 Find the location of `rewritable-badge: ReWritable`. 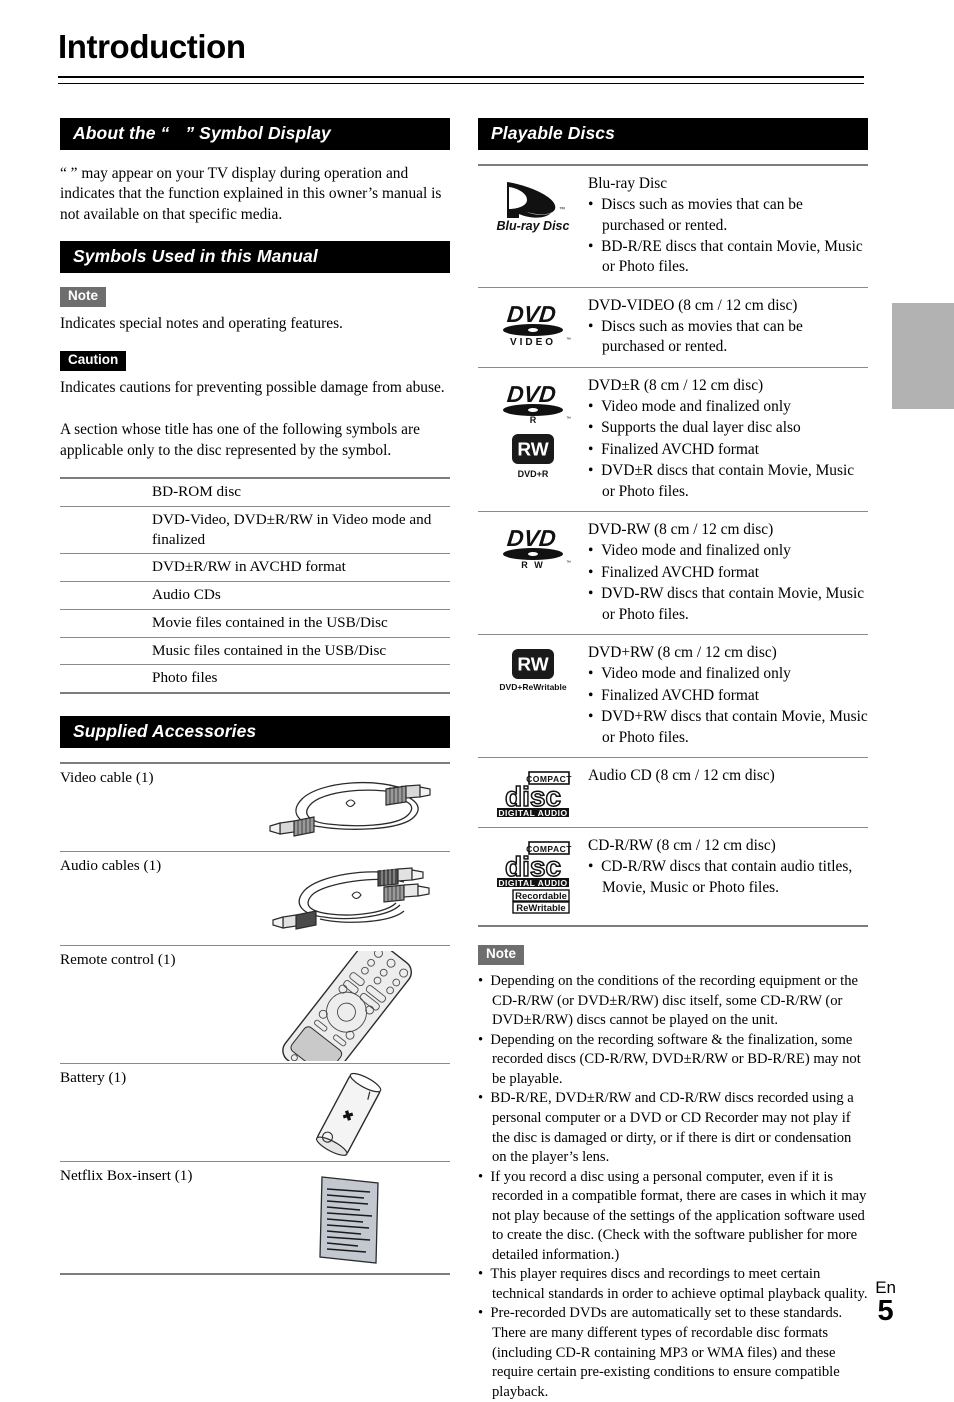

rewritable-badge: ReWritable is located at coordinates (540, 908).